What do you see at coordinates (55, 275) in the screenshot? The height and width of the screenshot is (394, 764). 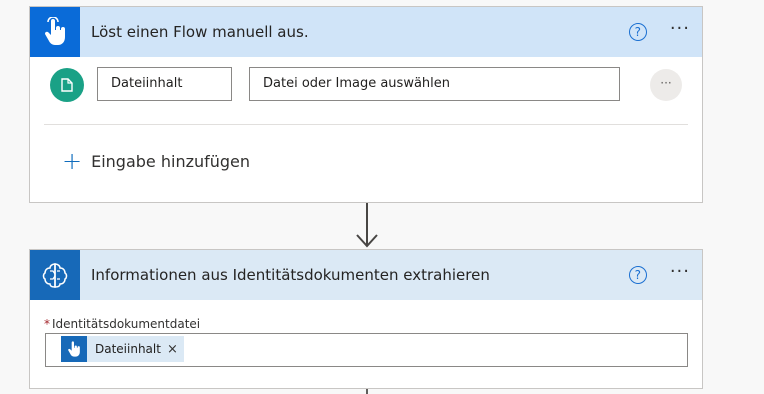 I see `ai-brain-icon` at bounding box center [55, 275].